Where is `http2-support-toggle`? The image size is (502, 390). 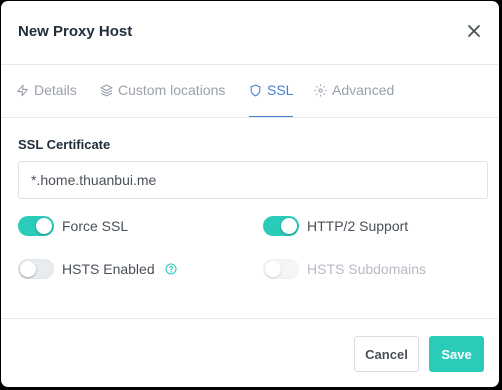
http2-support-toggle is located at coordinates (281, 226).